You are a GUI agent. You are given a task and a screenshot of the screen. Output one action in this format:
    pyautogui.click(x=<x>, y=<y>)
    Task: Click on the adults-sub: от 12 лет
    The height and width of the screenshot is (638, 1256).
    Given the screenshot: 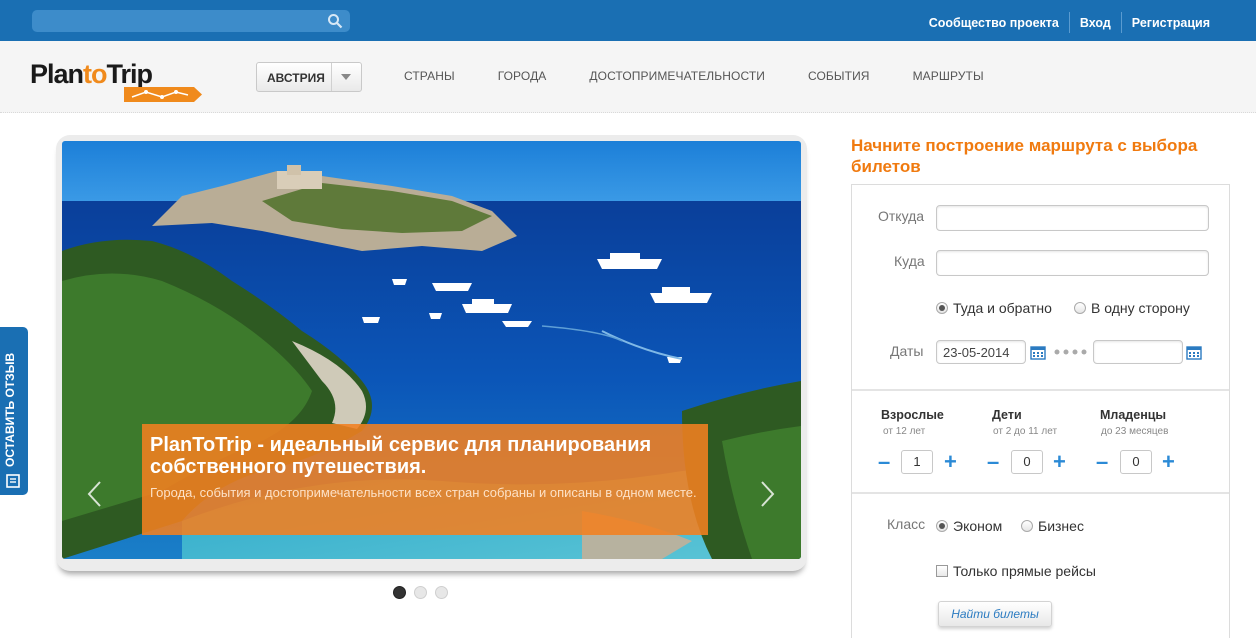 What is the action you would take?
    pyautogui.click(x=904, y=431)
    